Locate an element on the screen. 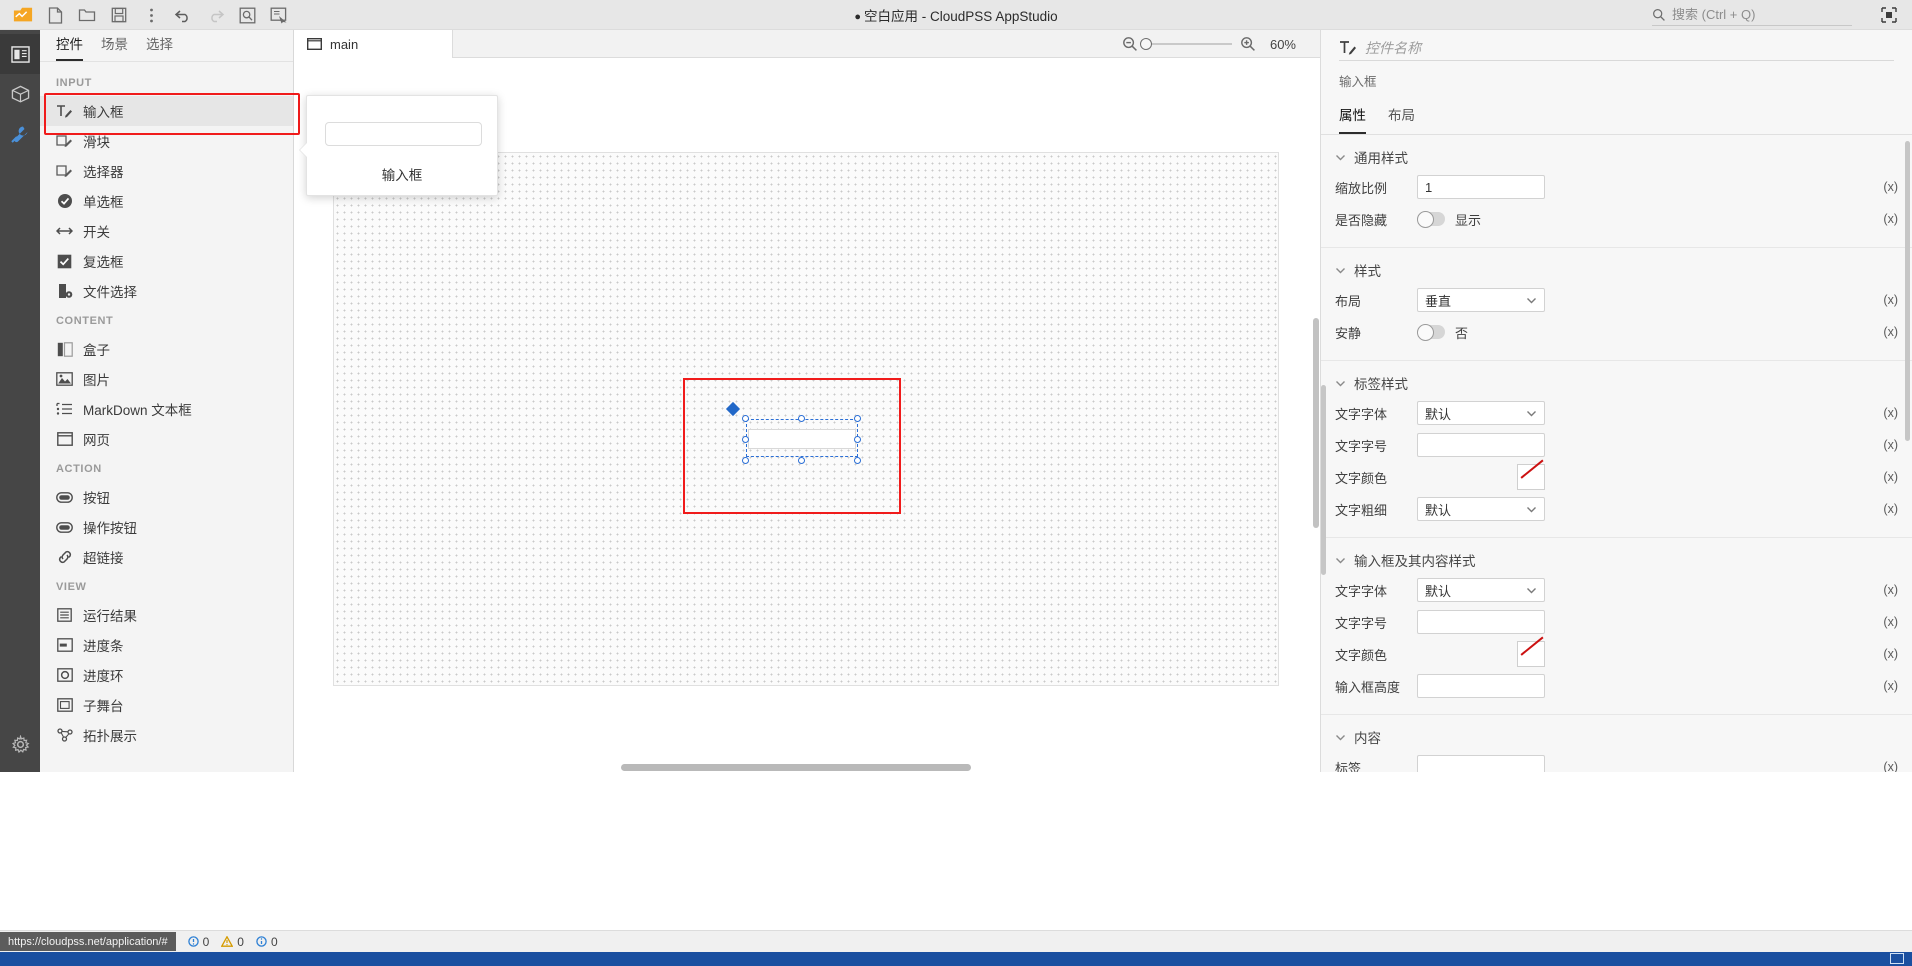 This screenshot has width=1912, height=966. tab-controls: 控件 is located at coordinates (69, 47).